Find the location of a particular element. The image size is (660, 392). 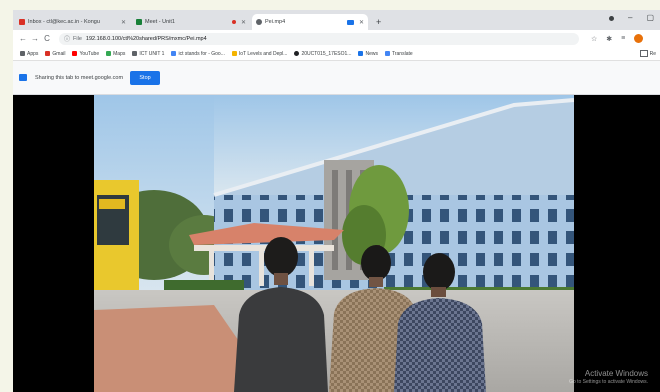

screen-share-icon is located at coordinates (23, 77).